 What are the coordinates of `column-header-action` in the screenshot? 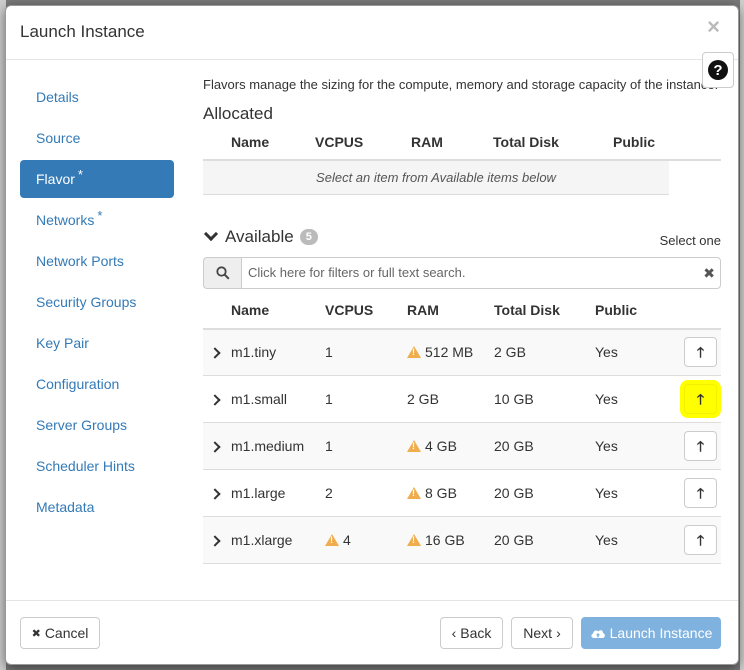 It's located at (695, 142).